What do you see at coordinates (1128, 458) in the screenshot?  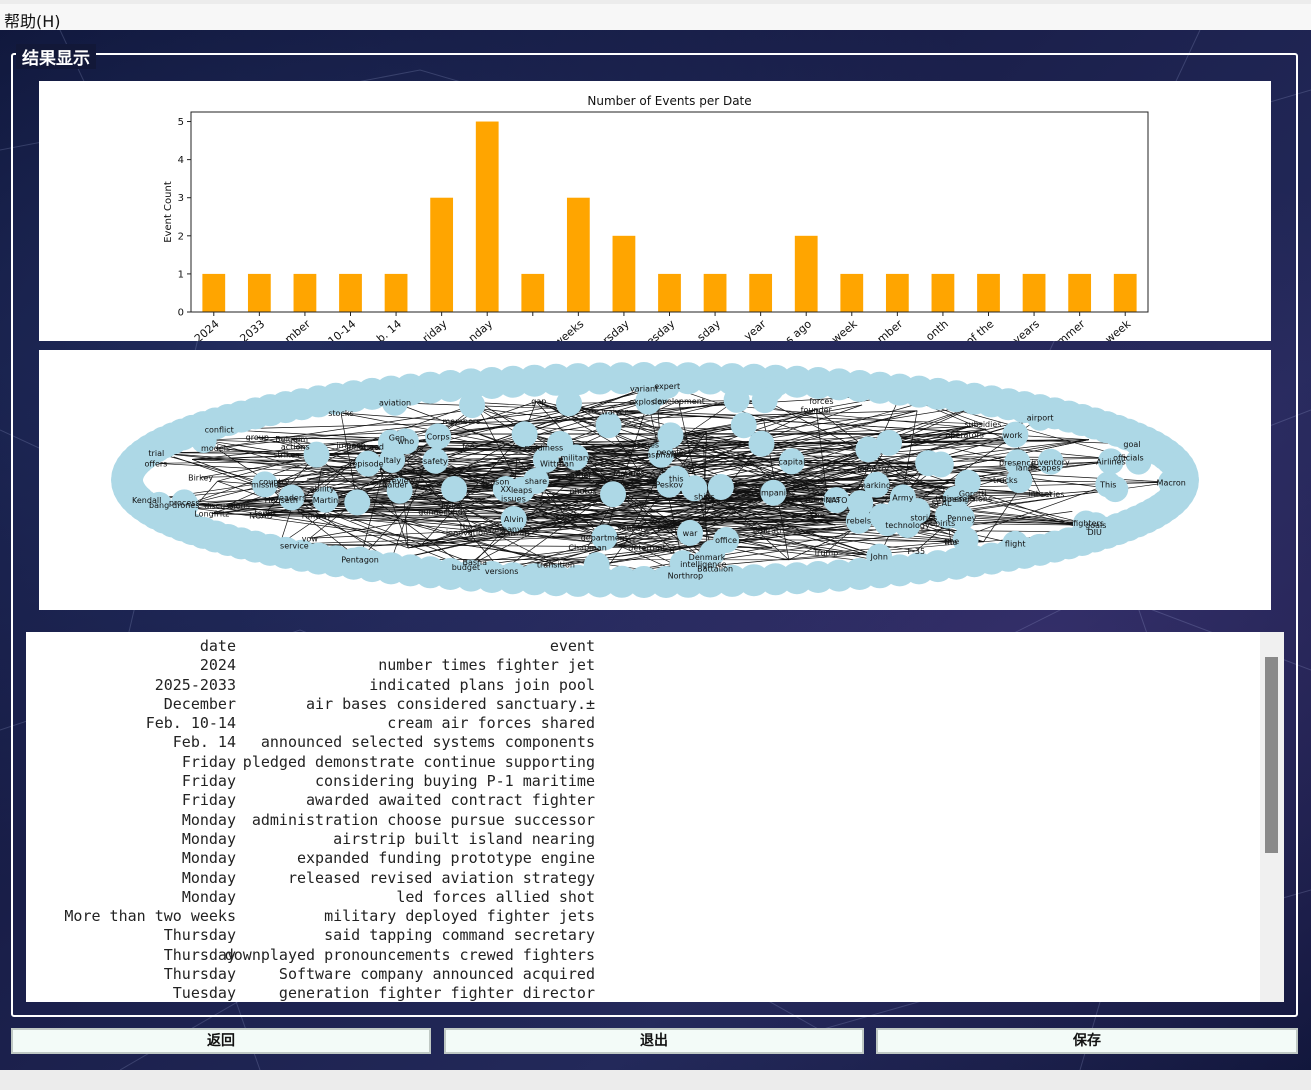 I see `network-node-label: officials` at bounding box center [1128, 458].